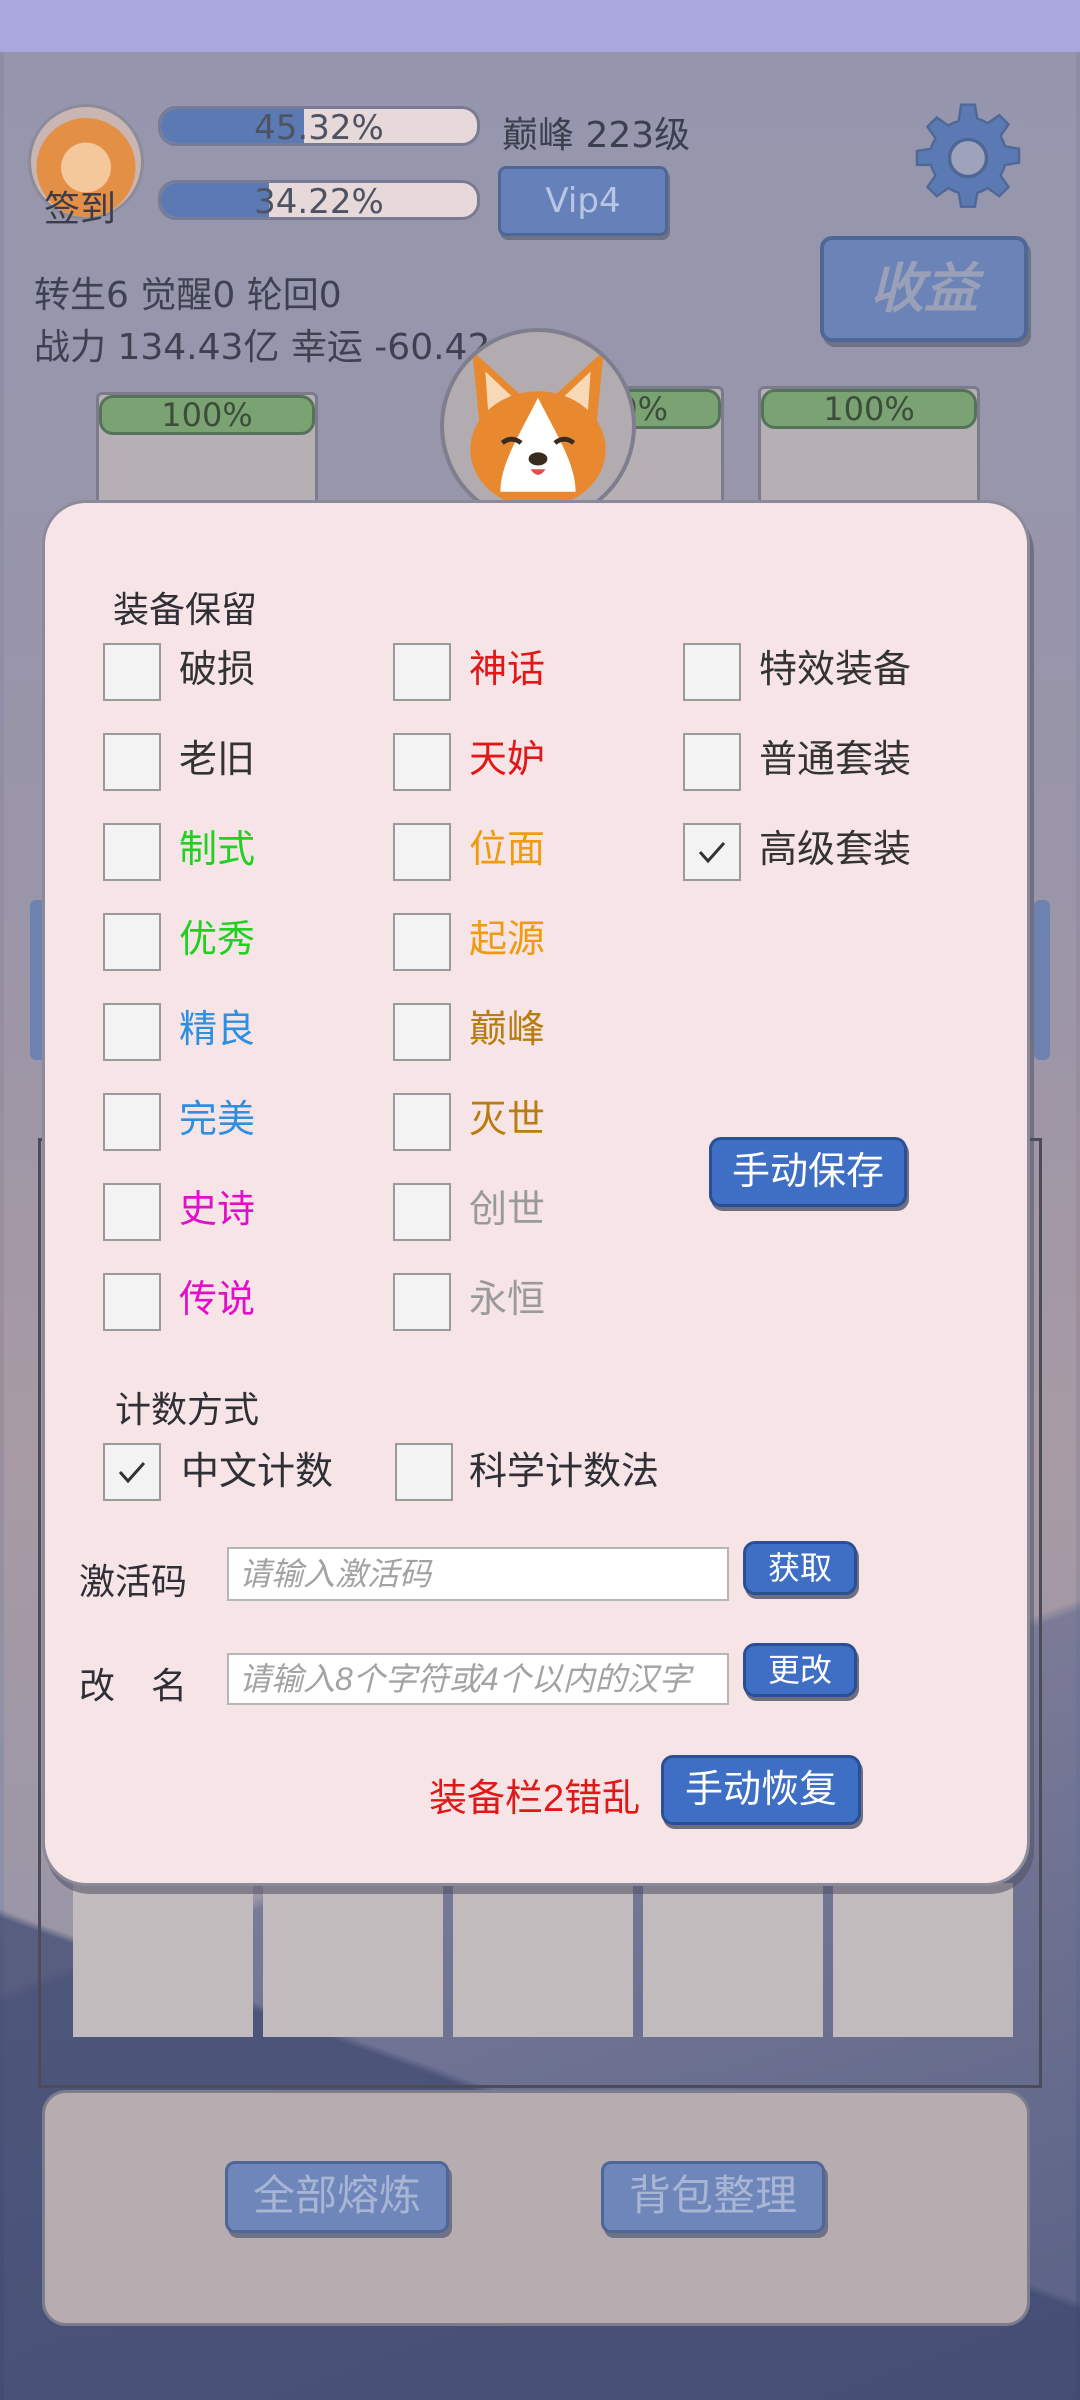  Describe the element at coordinates (1042, 980) in the screenshot. I see `right-side-tab` at that location.